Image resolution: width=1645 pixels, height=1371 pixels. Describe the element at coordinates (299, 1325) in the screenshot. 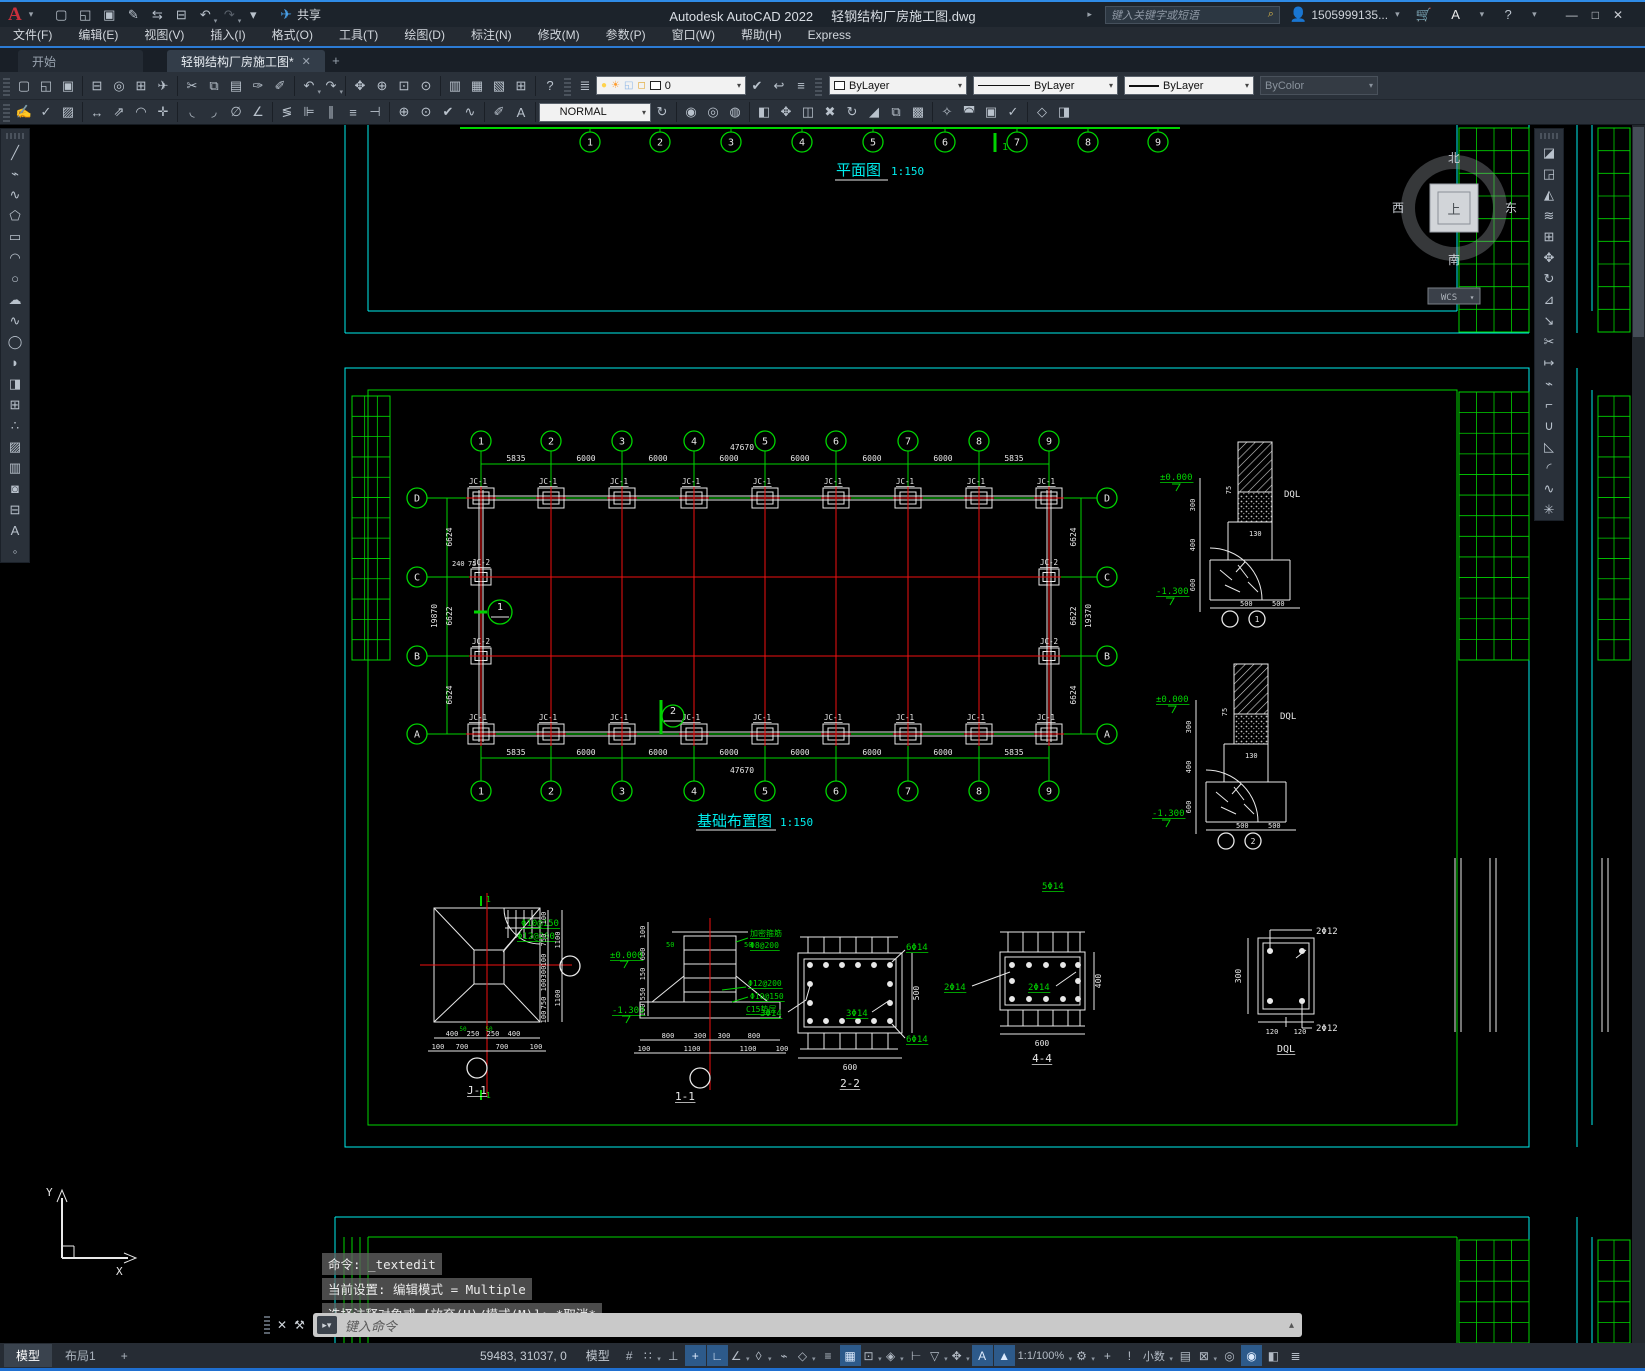

I see `command-customize-icon: ⚒` at that location.